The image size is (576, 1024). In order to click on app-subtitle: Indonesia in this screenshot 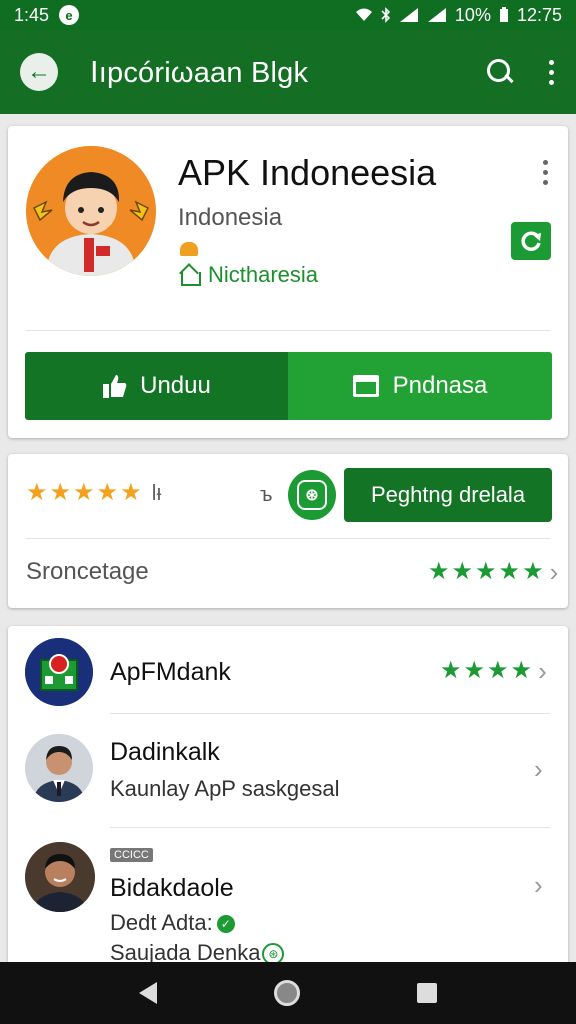, I will do `click(230, 217)`.